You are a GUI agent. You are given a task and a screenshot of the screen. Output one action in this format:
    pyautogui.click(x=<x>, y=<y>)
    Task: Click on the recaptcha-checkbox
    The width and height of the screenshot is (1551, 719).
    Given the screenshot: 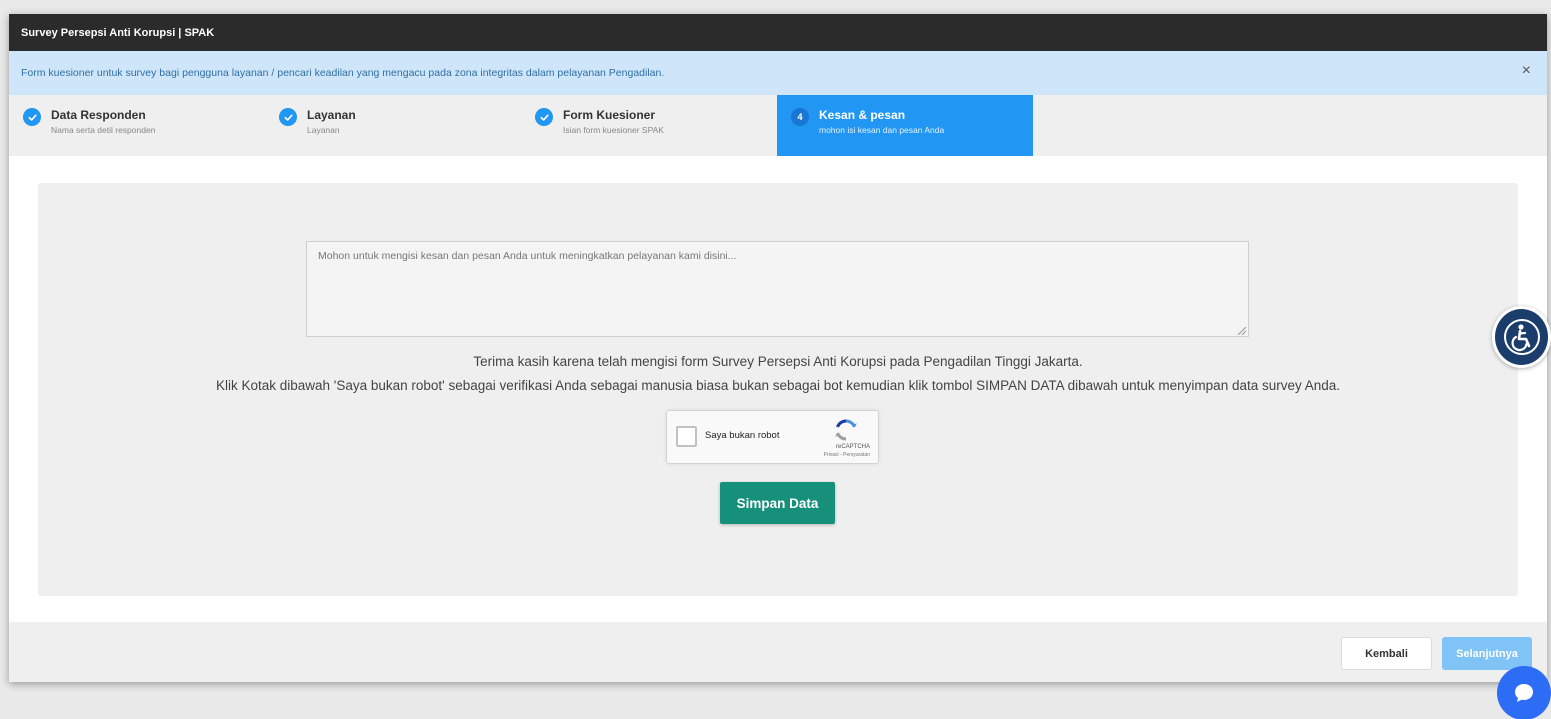 What is the action you would take?
    pyautogui.click(x=686, y=436)
    